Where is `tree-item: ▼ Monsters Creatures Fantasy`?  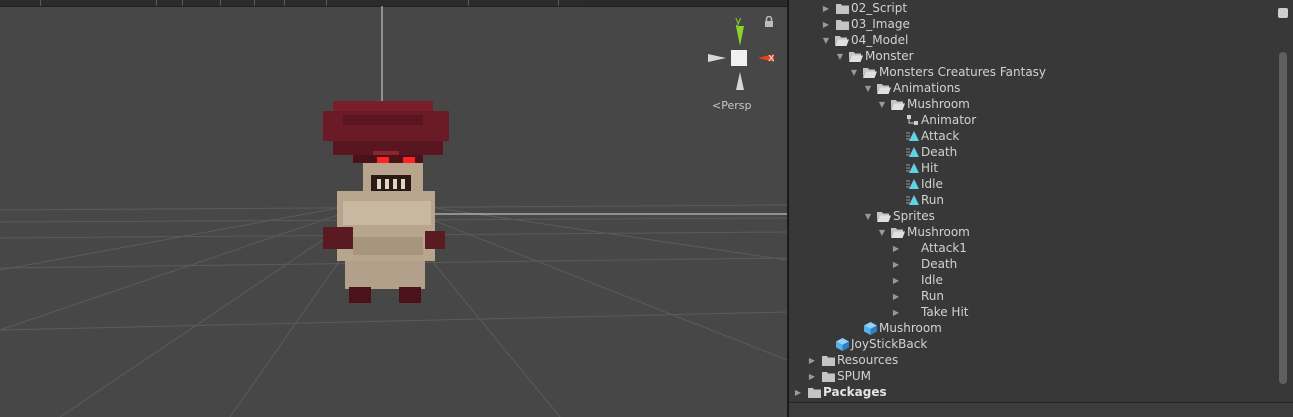 tree-item: ▼ Monsters Creatures Fantasy is located at coordinates (947, 72).